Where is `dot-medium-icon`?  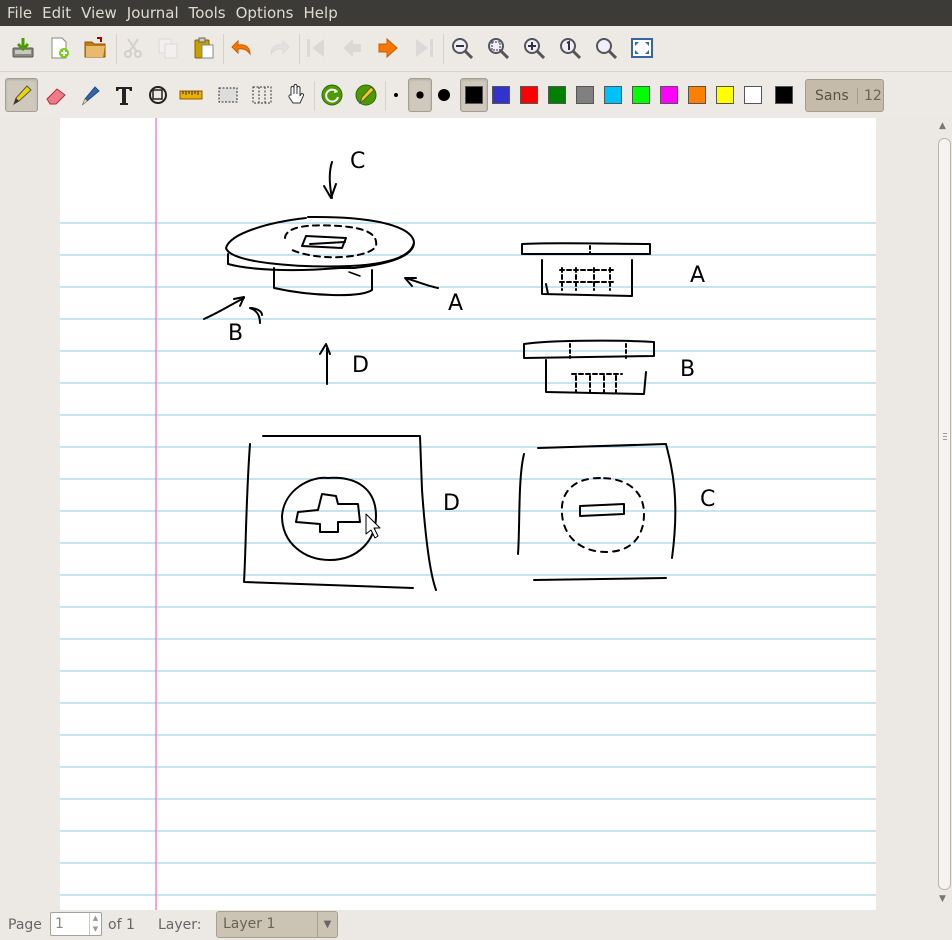
dot-medium-icon is located at coordinates (420, 95).